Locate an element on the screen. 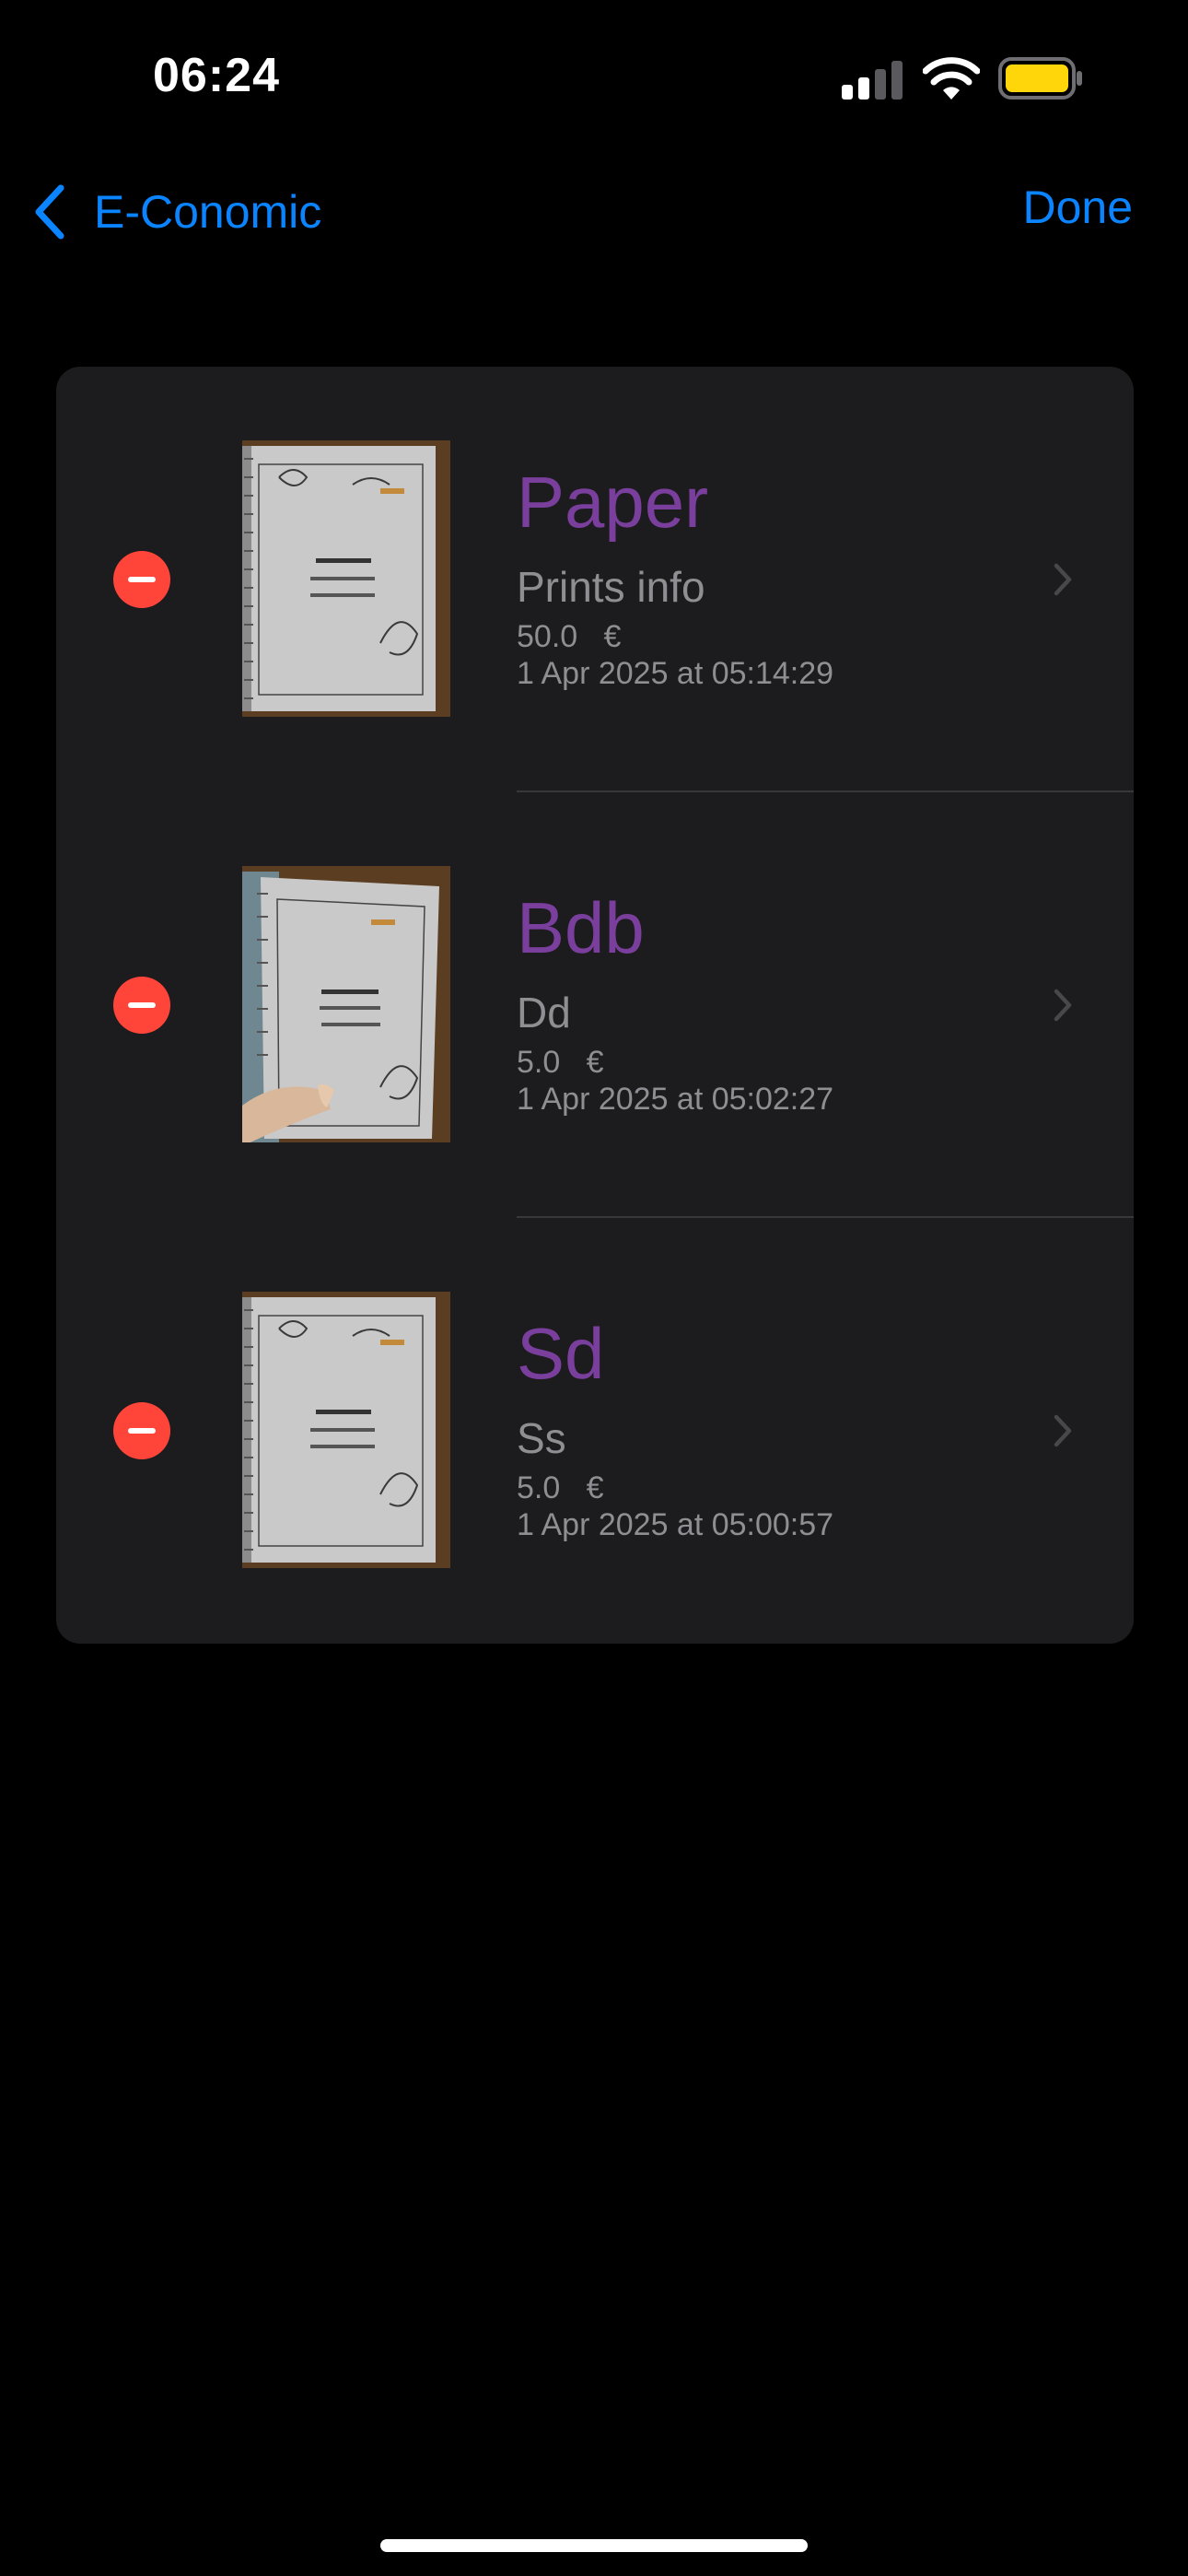 This screenshot has height=2576, width=1188. item-subtitle: Dd is located at coordinates (544, 1012).